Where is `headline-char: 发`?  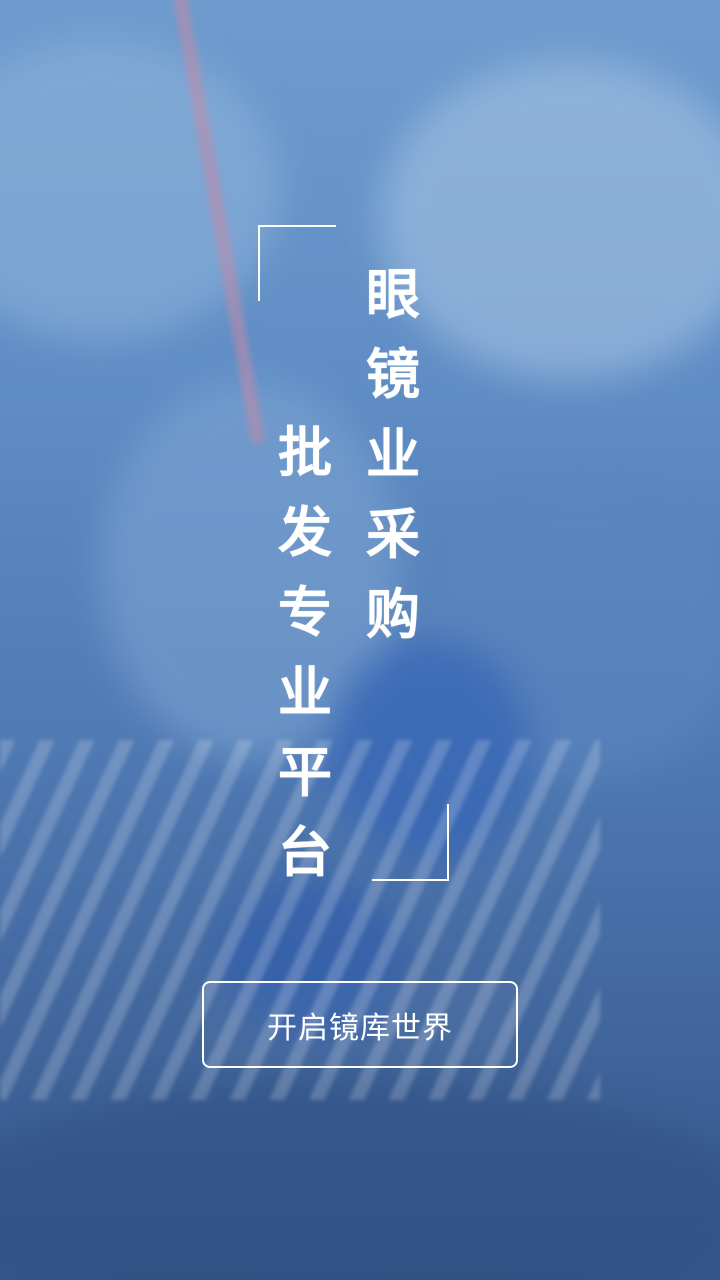 headline-char: 发 is located at coordinates (305, 532).